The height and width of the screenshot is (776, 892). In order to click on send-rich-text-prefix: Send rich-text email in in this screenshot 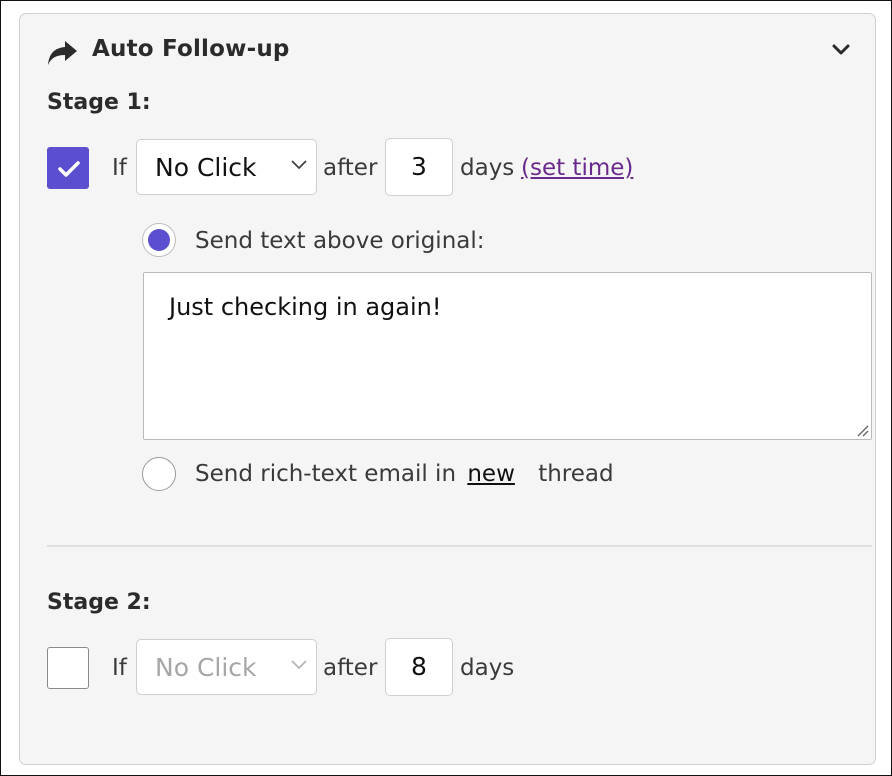, I will do `click(326, 474)`.